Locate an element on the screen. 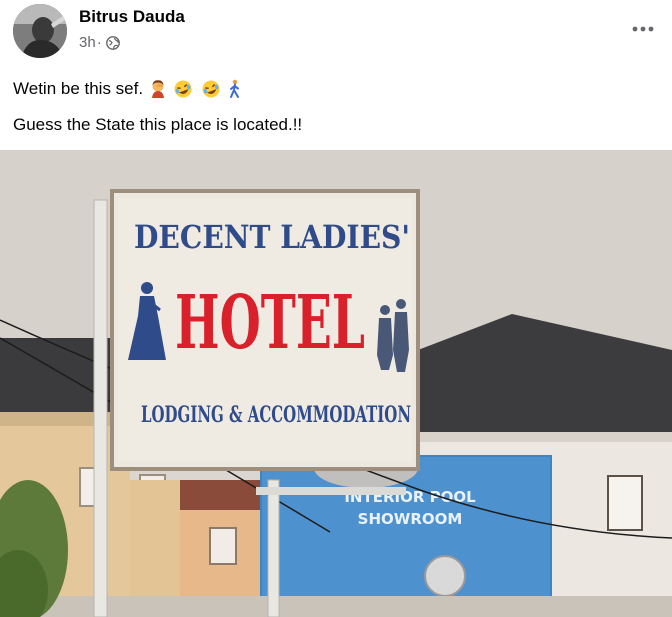  woman-facepalming-emoji is located at coordinates (159, 89).